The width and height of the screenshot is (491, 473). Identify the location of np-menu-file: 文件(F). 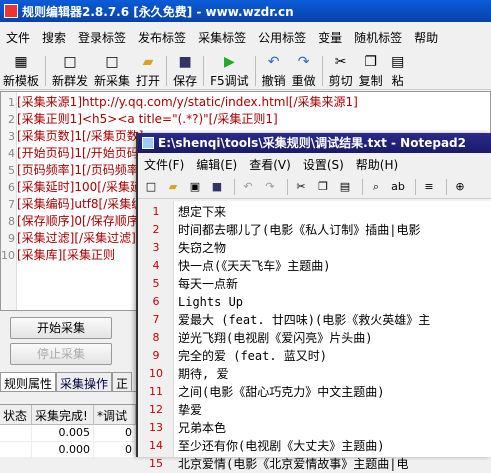
(164, 164).